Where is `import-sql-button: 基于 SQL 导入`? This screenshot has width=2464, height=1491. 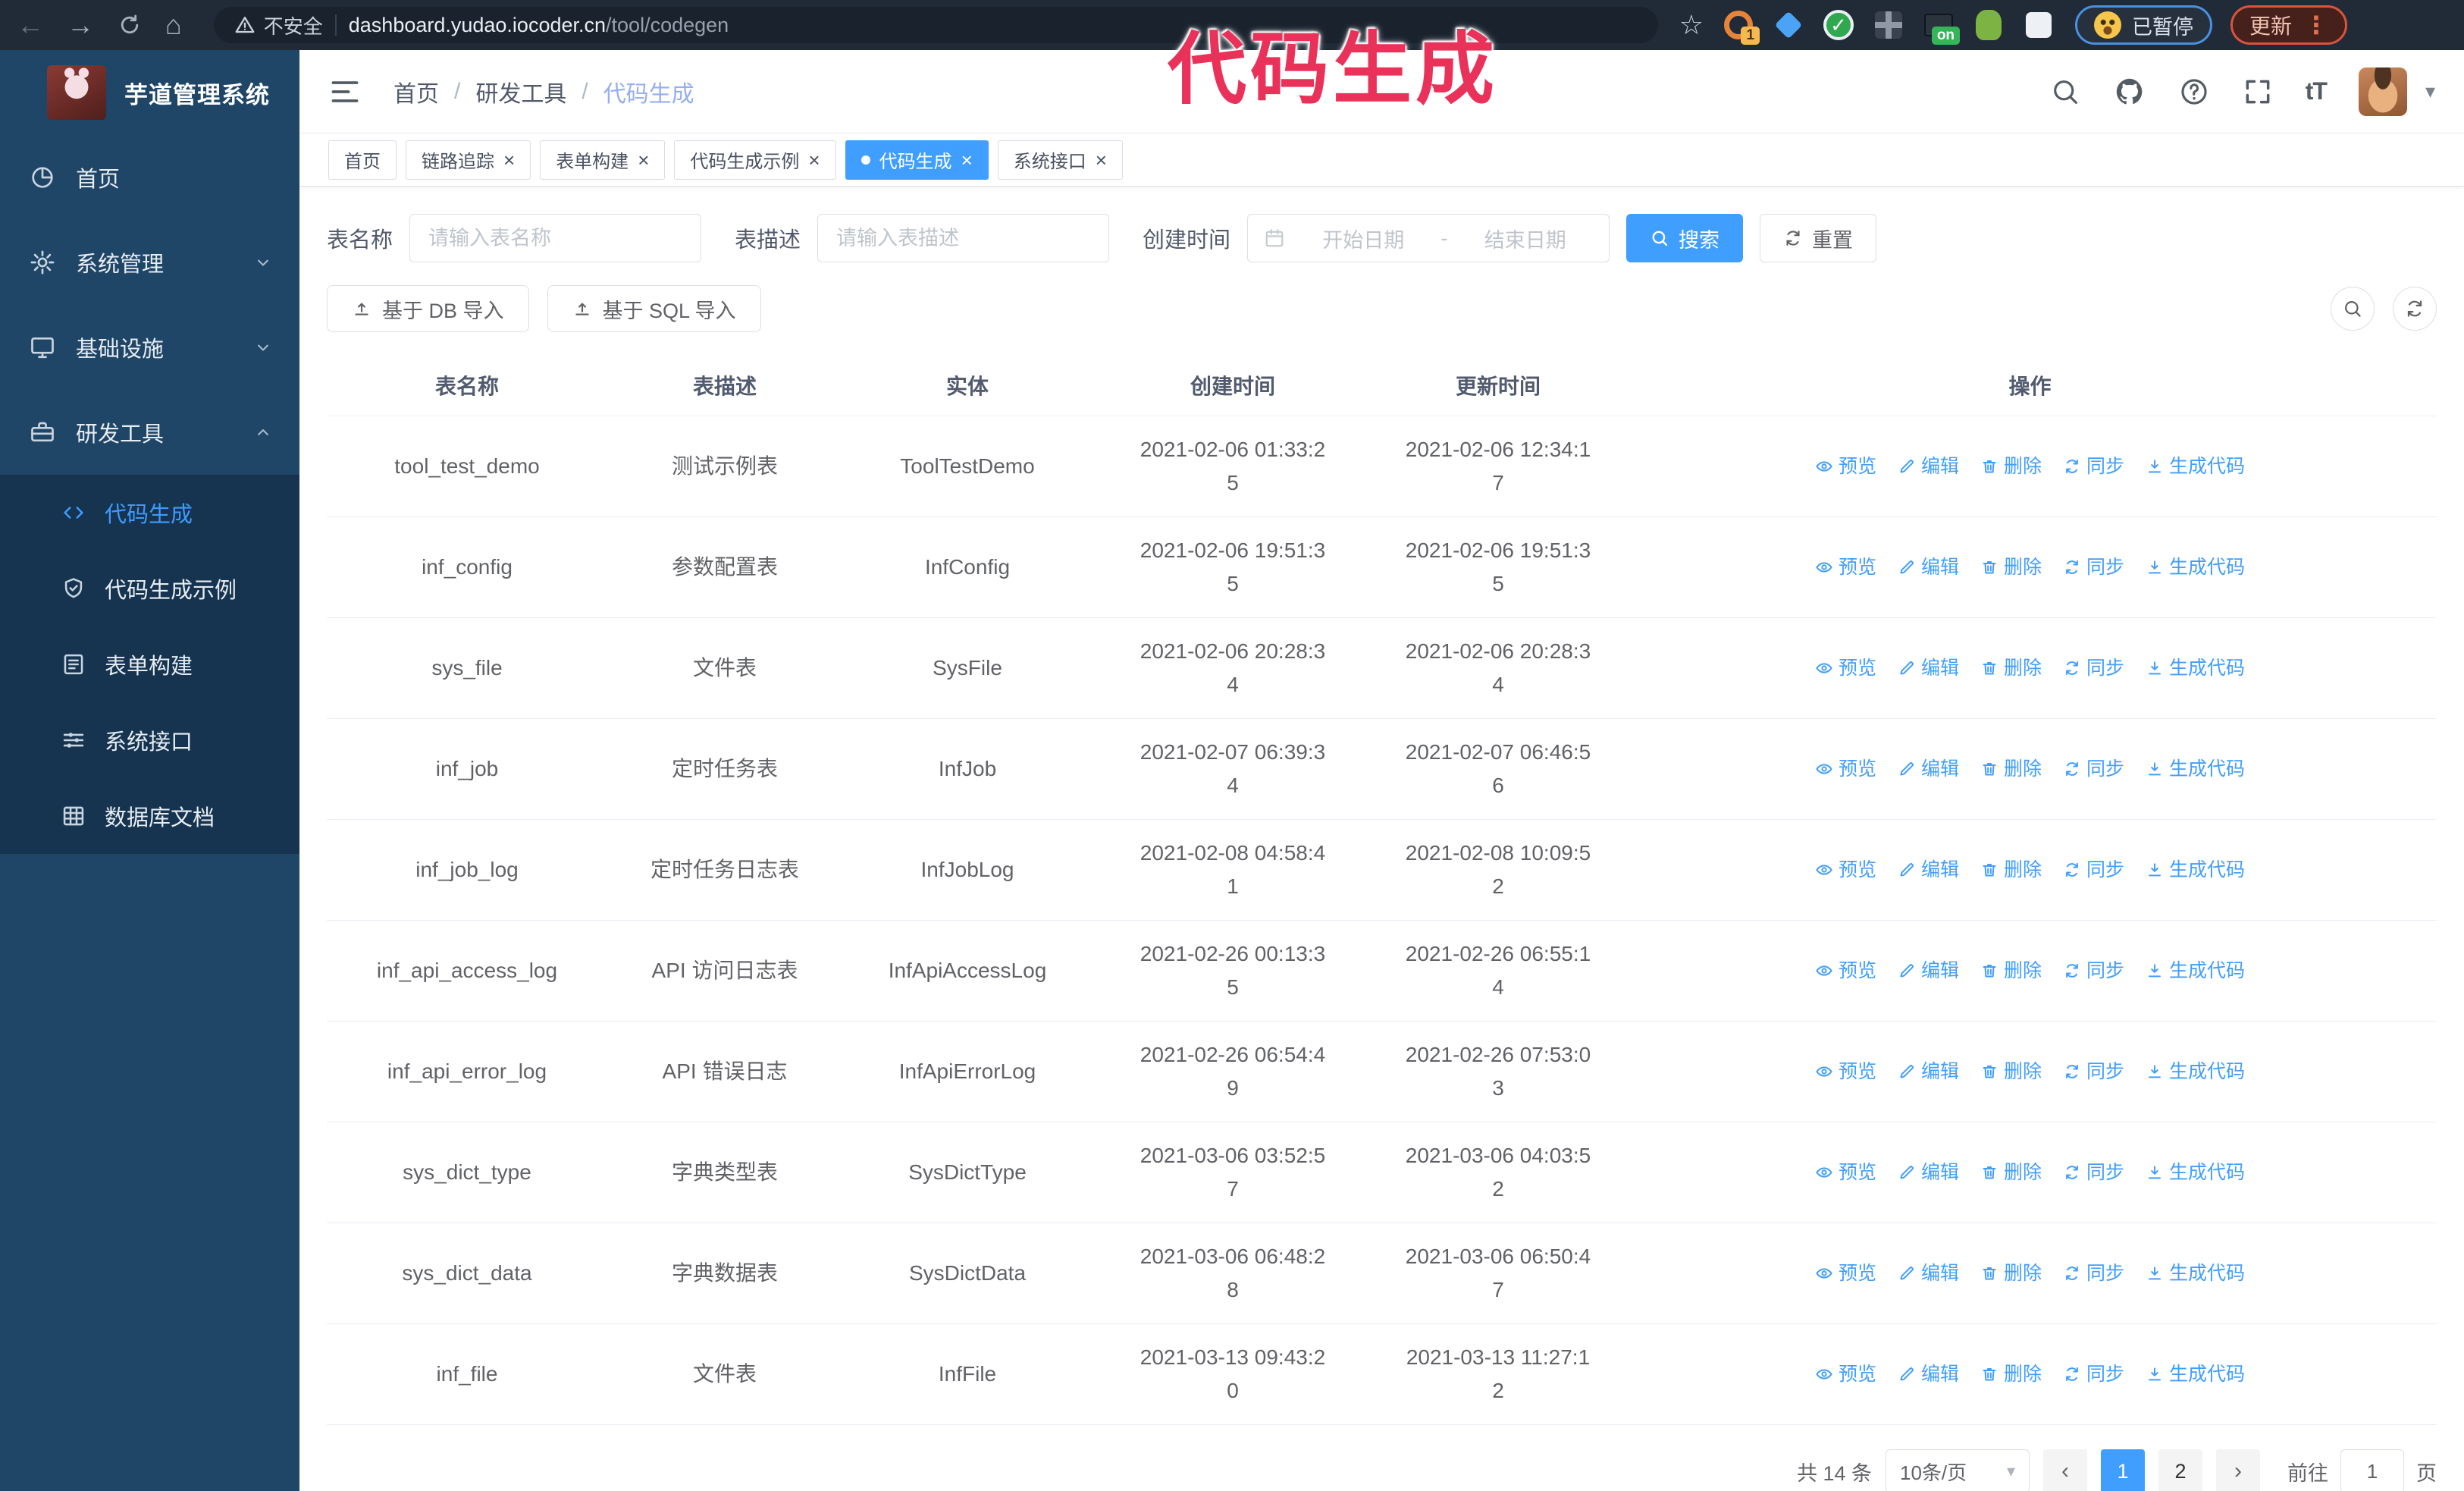
import-sql-button: 基于 SQL 导入 is located at coordinates (654, 308).